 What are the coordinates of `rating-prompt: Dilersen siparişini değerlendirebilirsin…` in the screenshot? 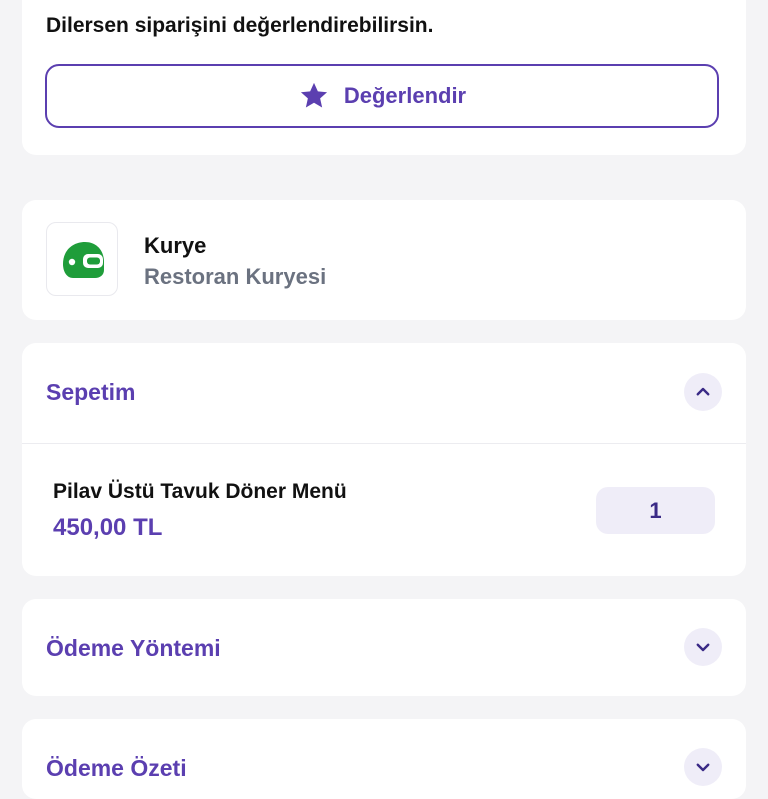 It's located at (240, 25).